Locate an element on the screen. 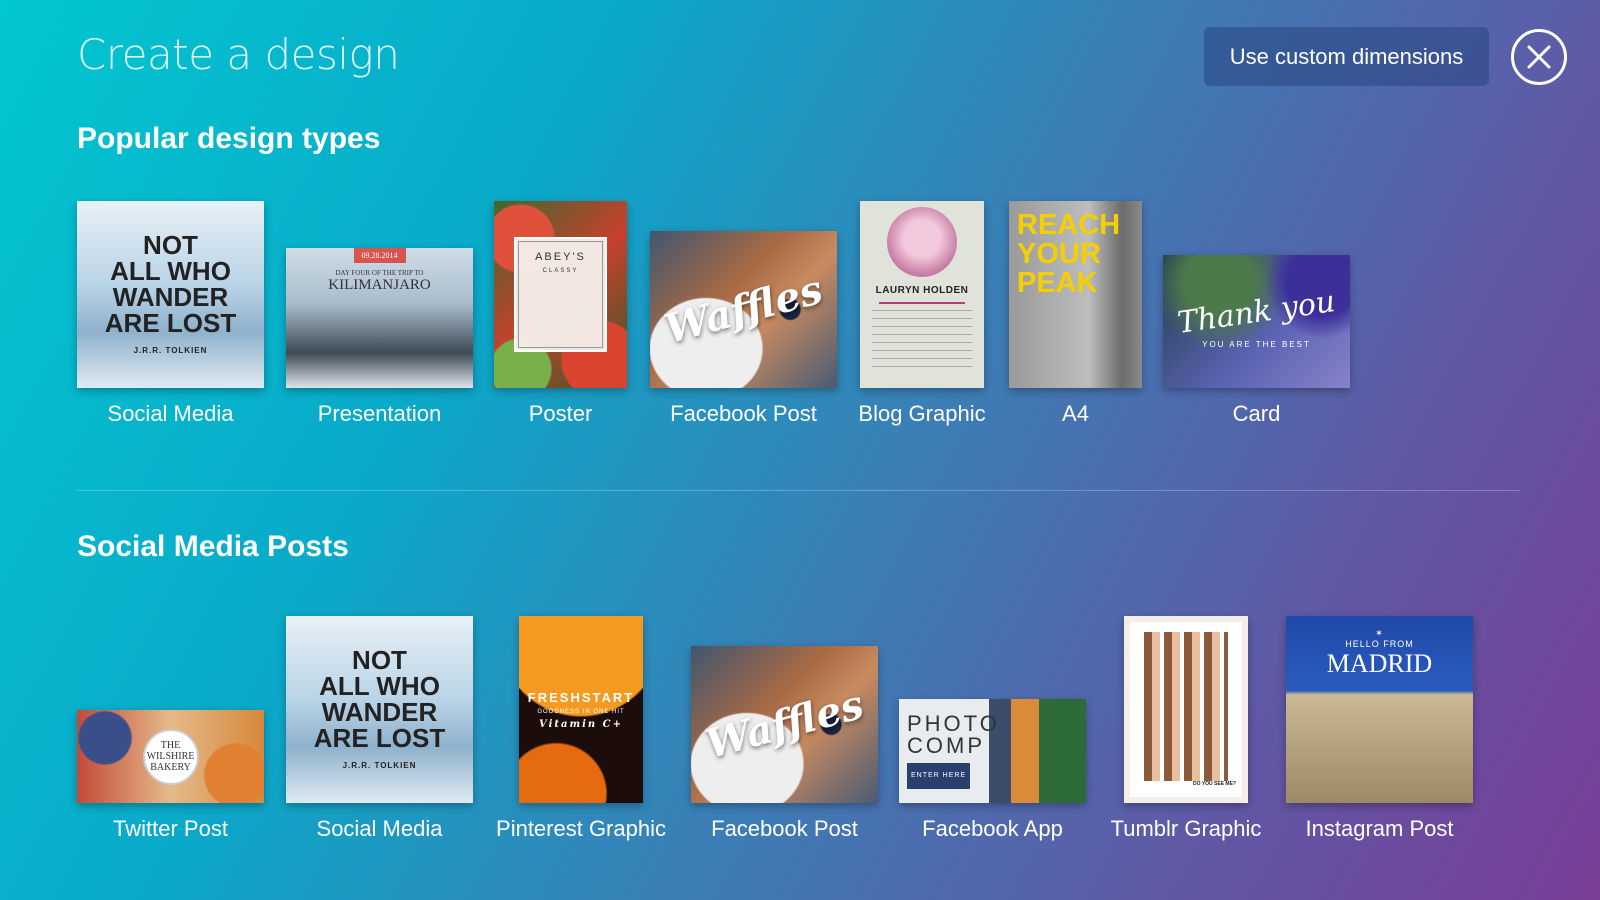 The width and height of the screenshot is (1600, 900). design-type-card: Thank you YOU ARE THE BEST Card is located at coordinates (1256, 341).